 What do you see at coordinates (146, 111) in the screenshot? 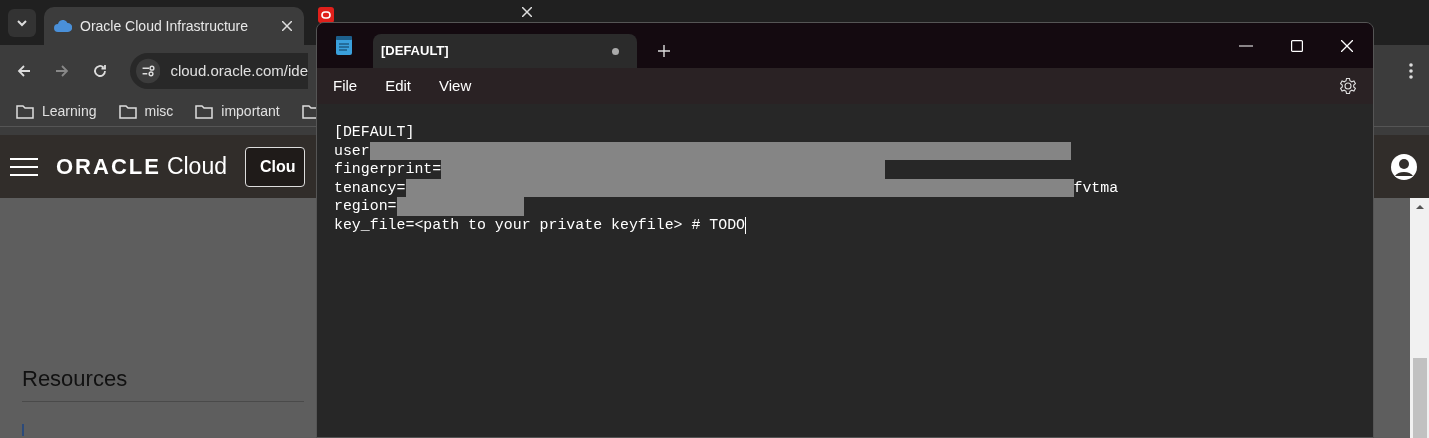
I see `bookmark-folder: misc` at bounding box center [146, 111].